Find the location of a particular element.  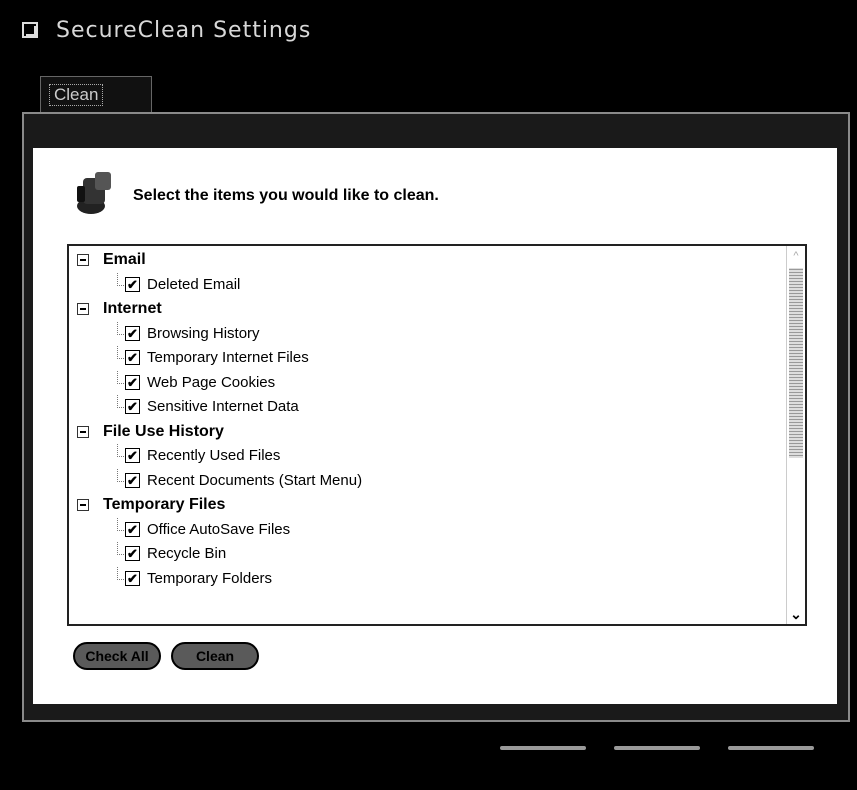

item-label: Deleted Email is located at coordinates (194, 284).